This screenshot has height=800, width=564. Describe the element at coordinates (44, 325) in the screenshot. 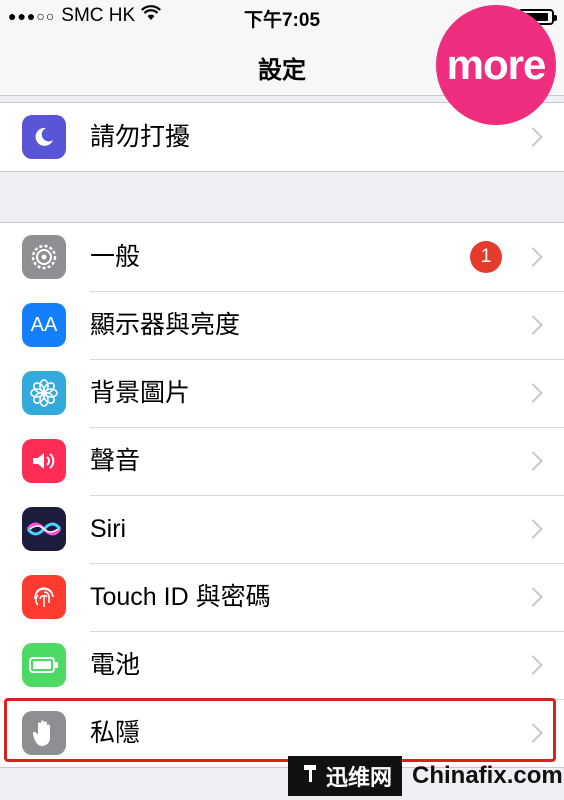

I see `text-size-icon: AA` at that location.